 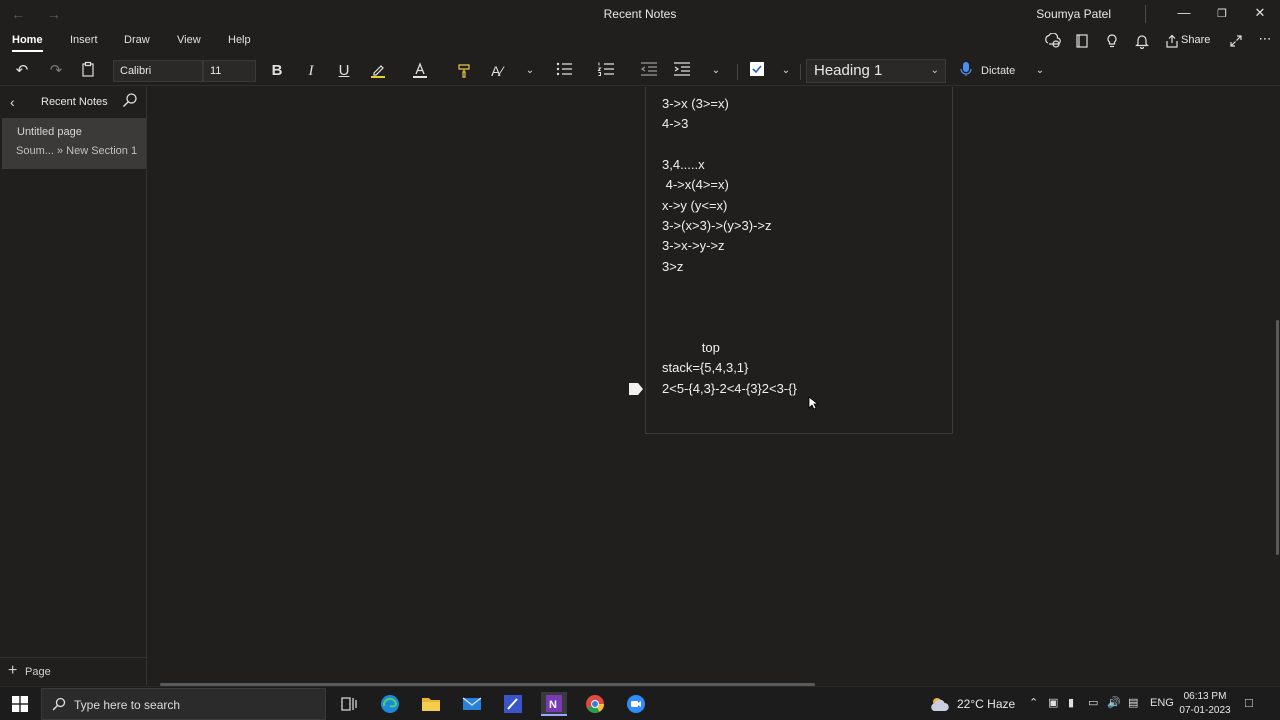 I want to click on font-color-icon, so click(x=420, y=71).